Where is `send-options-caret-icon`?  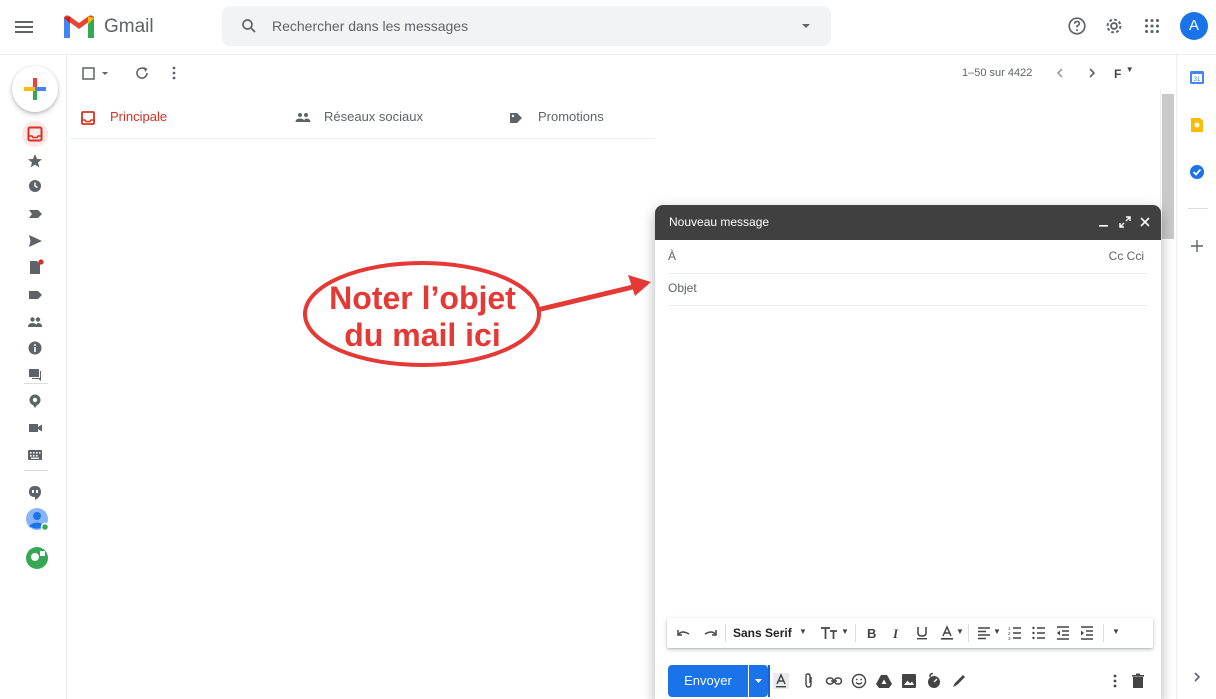 send-options-caret-icon is located at coordinates (758, 681).